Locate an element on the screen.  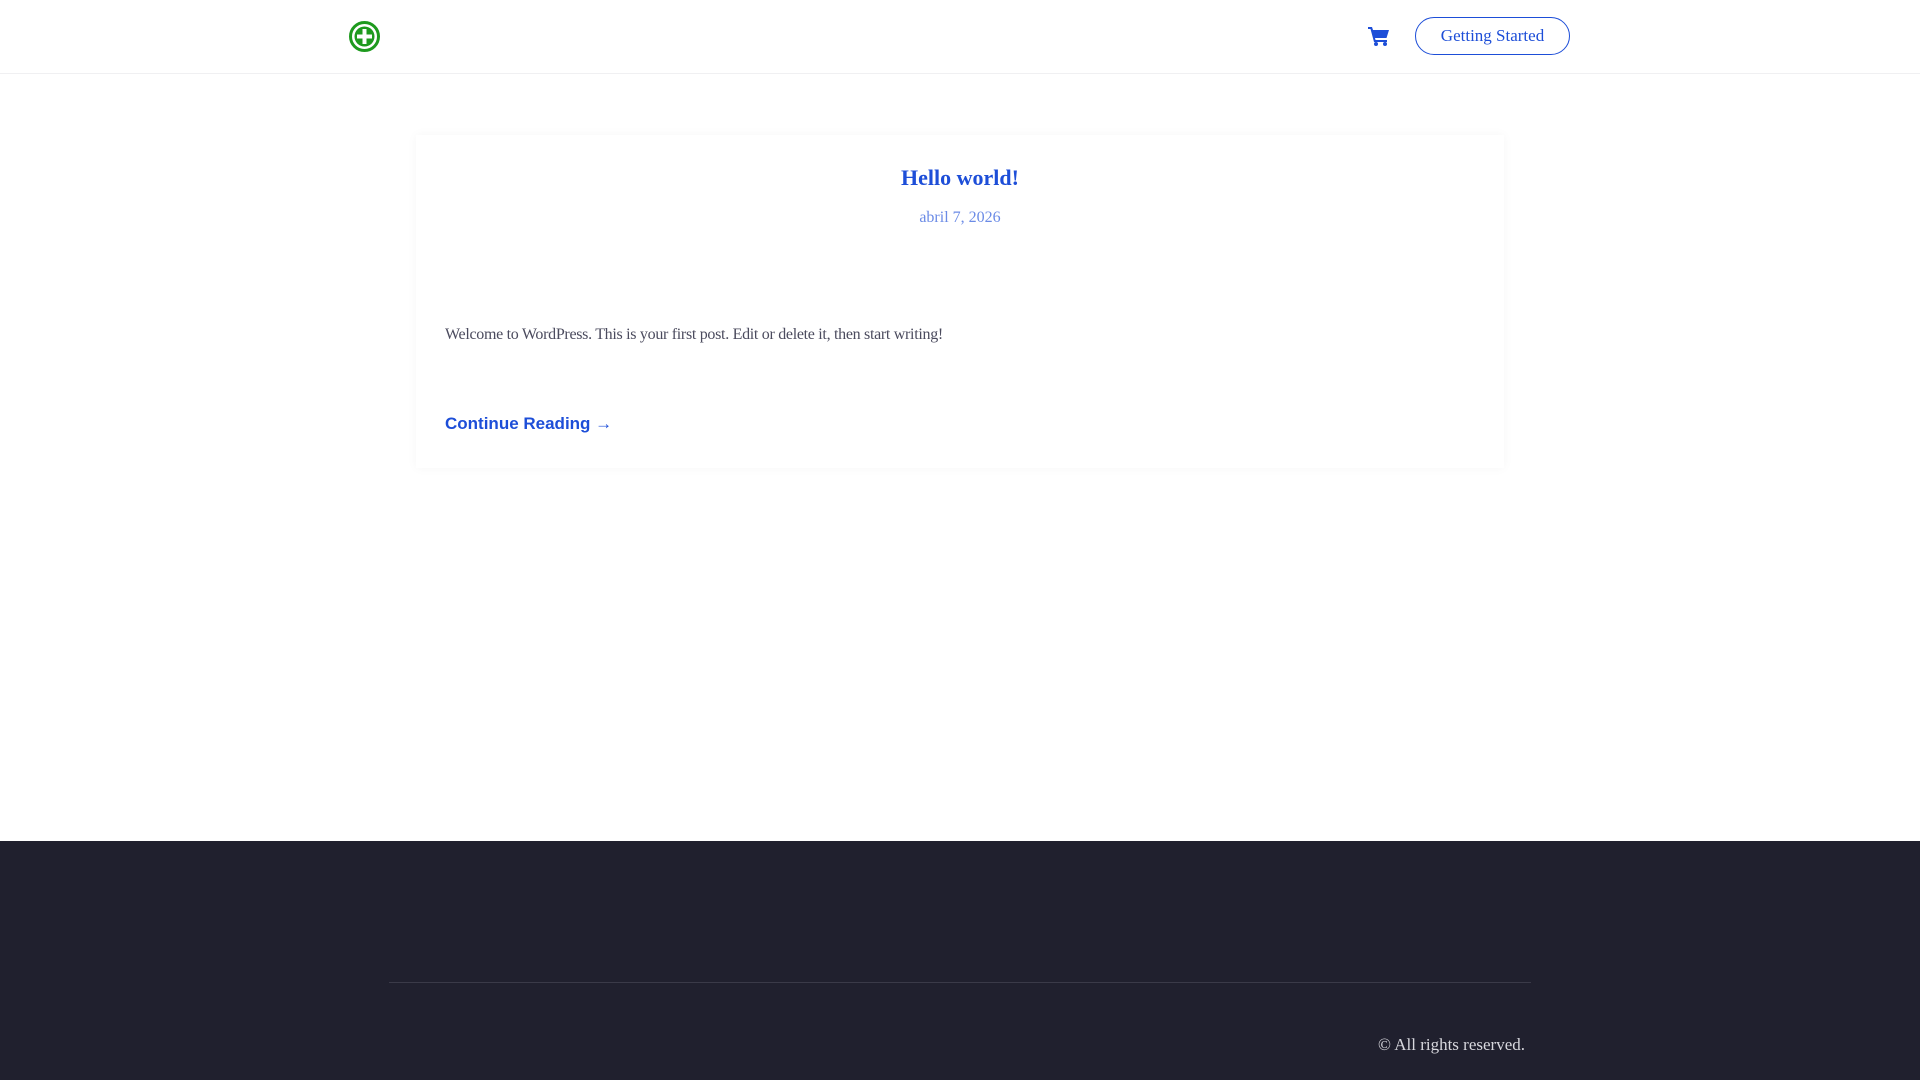
getting-started-button: Getting Started is located at coordinates (1492, 36).